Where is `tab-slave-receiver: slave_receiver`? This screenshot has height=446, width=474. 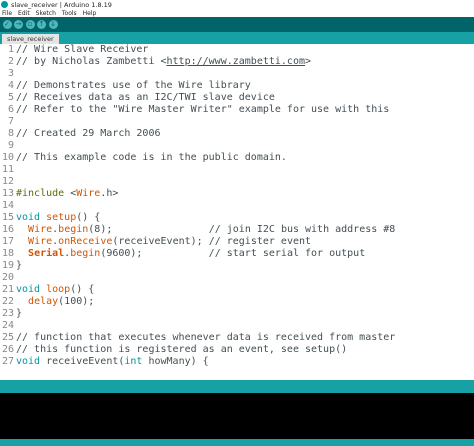
tab-slave-receiver: slave_receiver is located at coordinates (30, 39).